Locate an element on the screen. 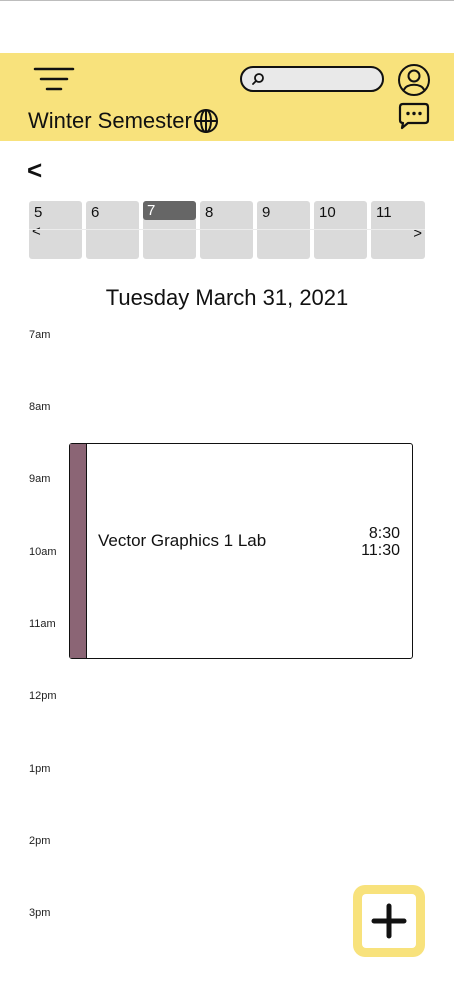 The image size is (454, 984). day-cell-11: 11 > is located at coordinates (398, 230).